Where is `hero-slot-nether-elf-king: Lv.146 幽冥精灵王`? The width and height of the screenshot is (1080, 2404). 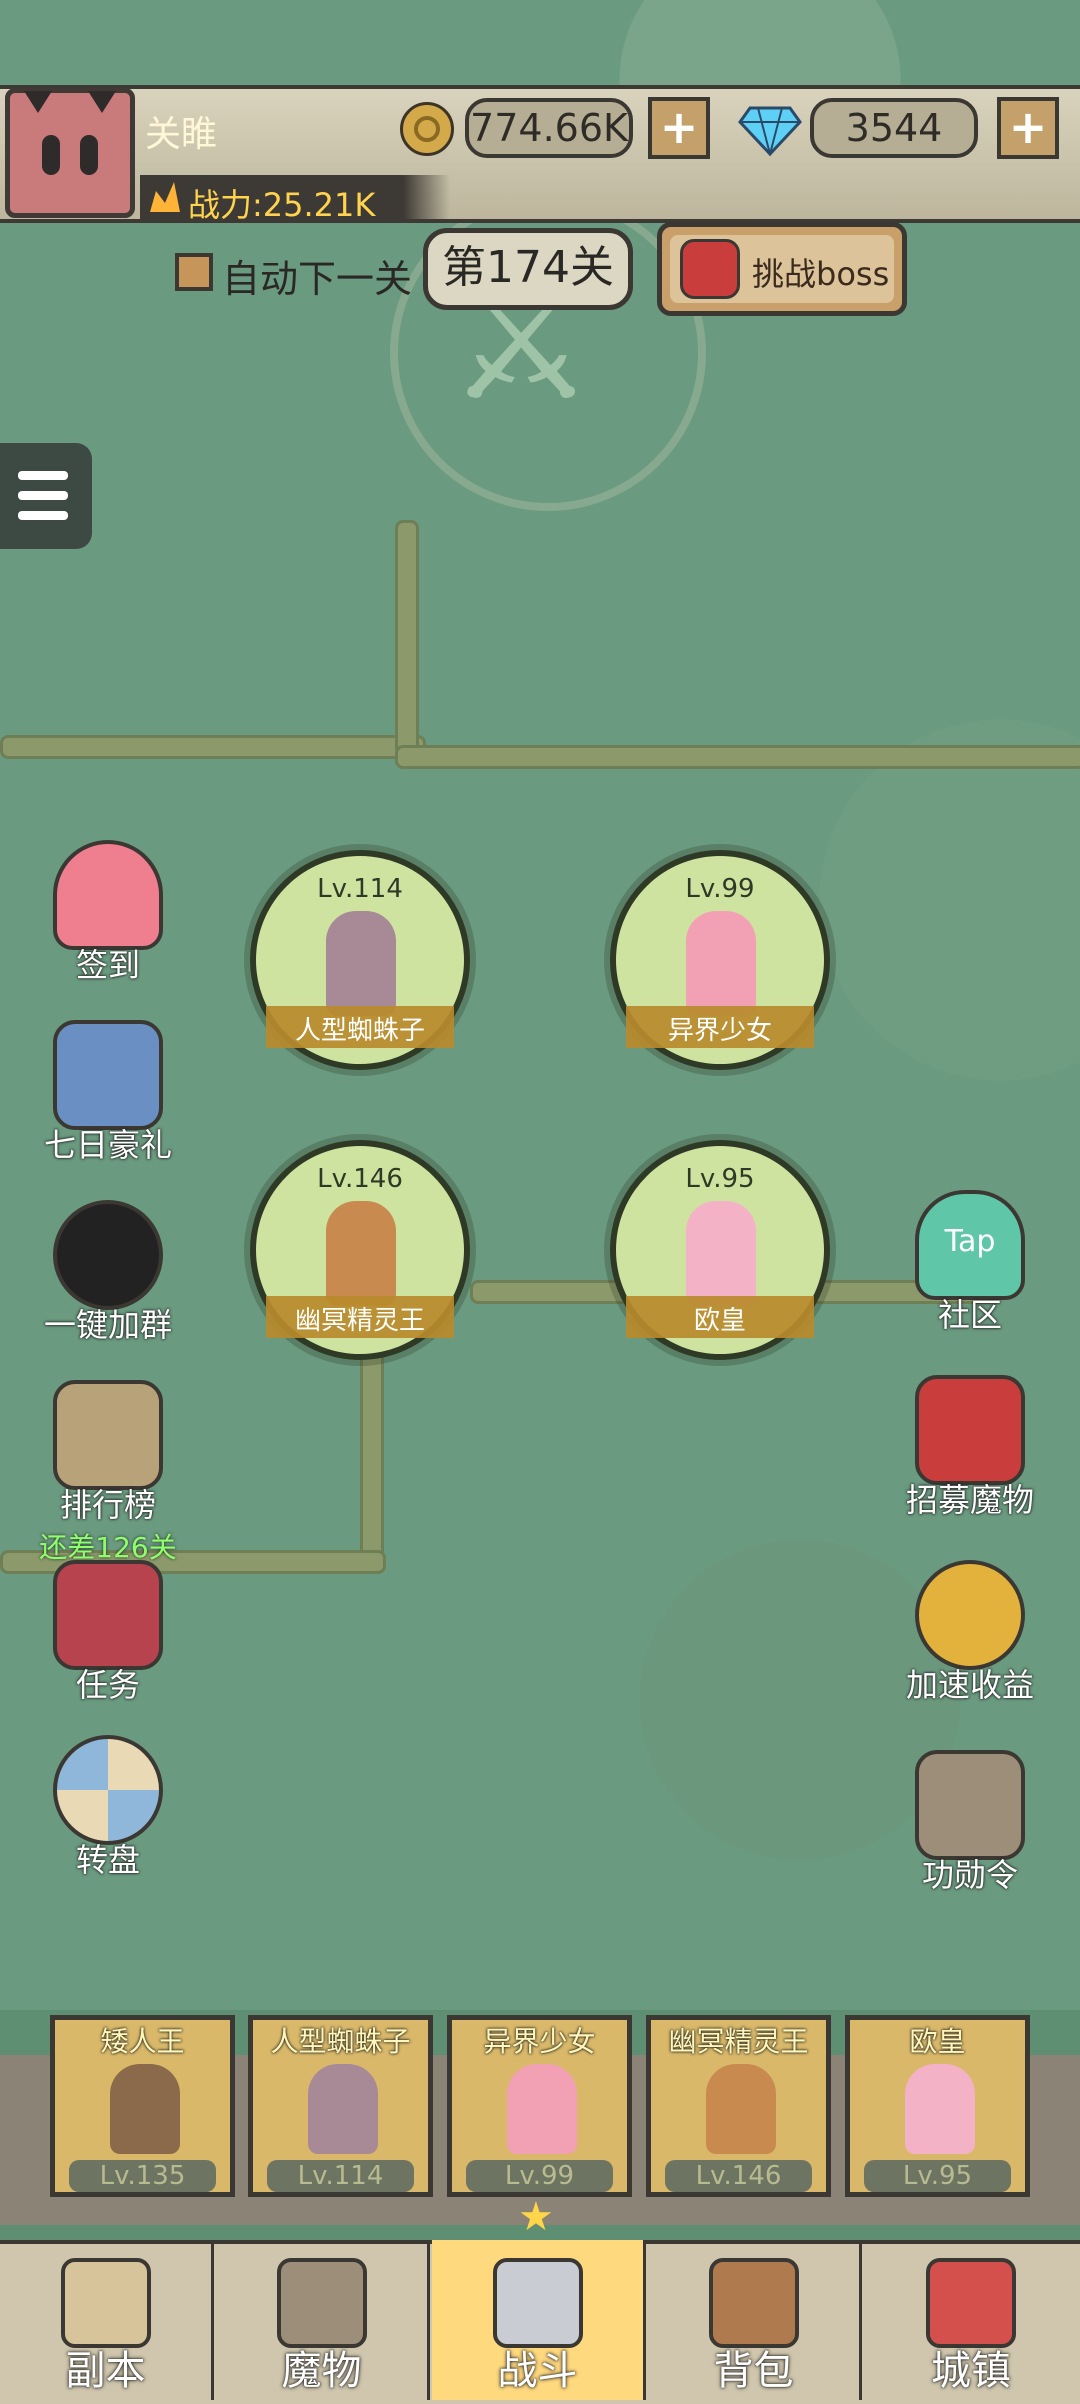
hero-slot-nether-elf-king: Lv.146 幽冥精灵王 is located at coordinates (360, 1250).